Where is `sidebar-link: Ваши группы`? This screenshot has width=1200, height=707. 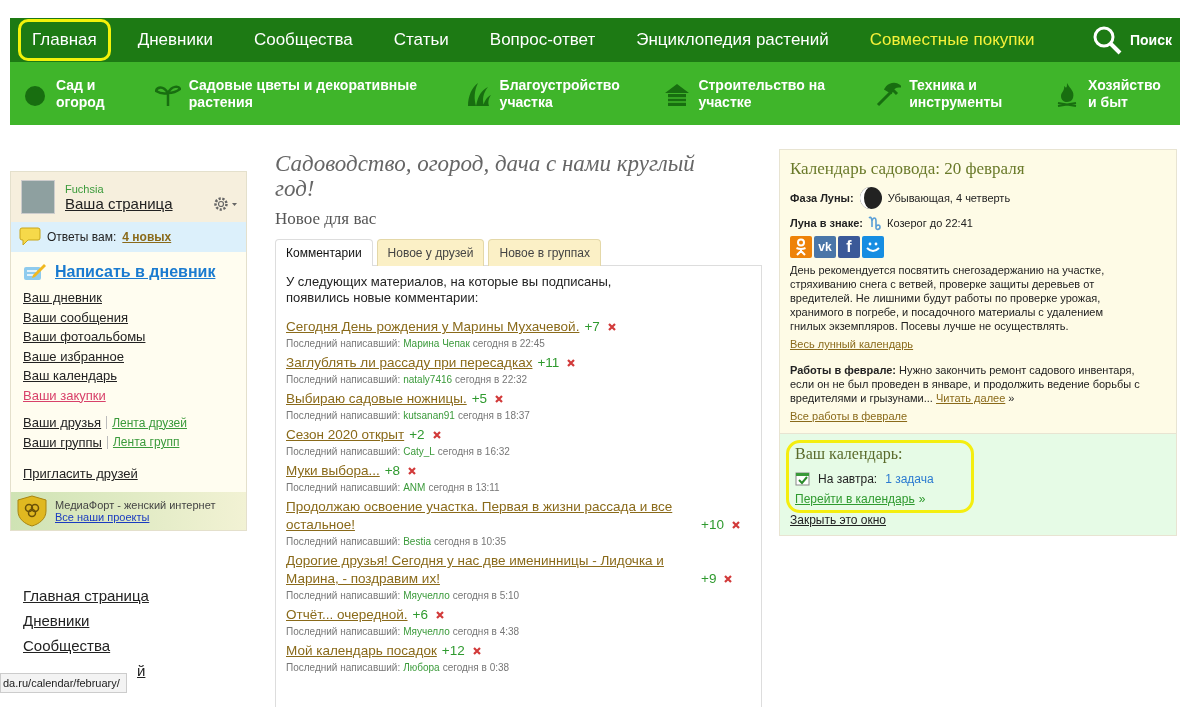 sidebar-link: Ваши группы is located at coordinates (62, 442).